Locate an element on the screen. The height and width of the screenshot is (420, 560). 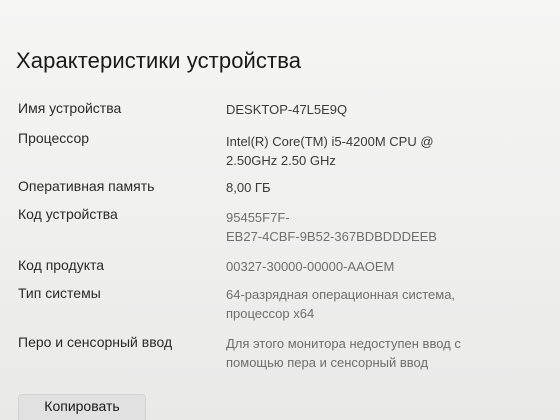
spec-value-product-id: 00327-30000-00000-AAOEM is located at coordinates (310, 266).